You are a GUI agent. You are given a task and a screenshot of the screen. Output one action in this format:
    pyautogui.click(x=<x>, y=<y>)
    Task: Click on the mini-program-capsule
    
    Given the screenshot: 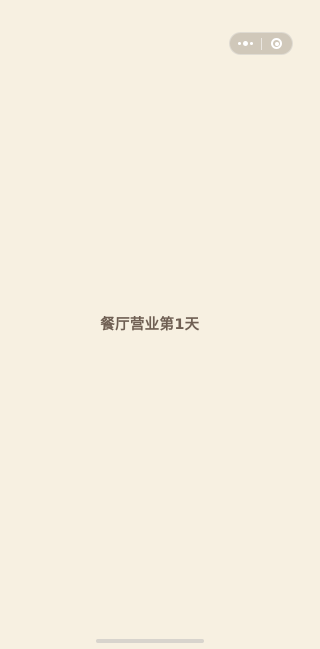 What is the action you would take?
    pyautogui.click(x=261, y=43)
    